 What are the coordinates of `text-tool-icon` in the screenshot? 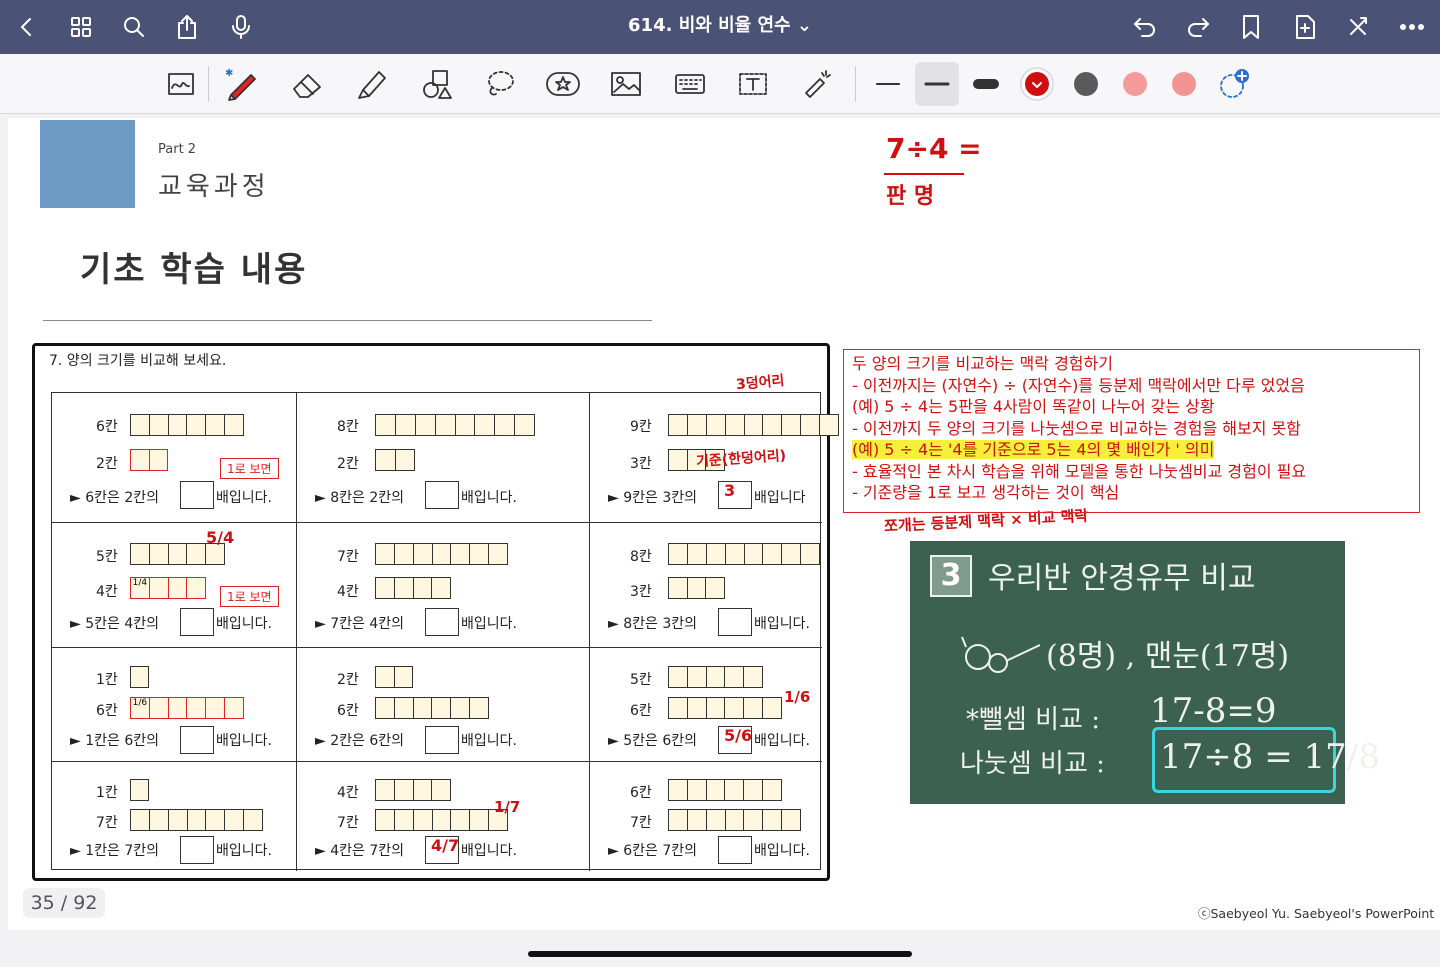 It's located at (753, 84).